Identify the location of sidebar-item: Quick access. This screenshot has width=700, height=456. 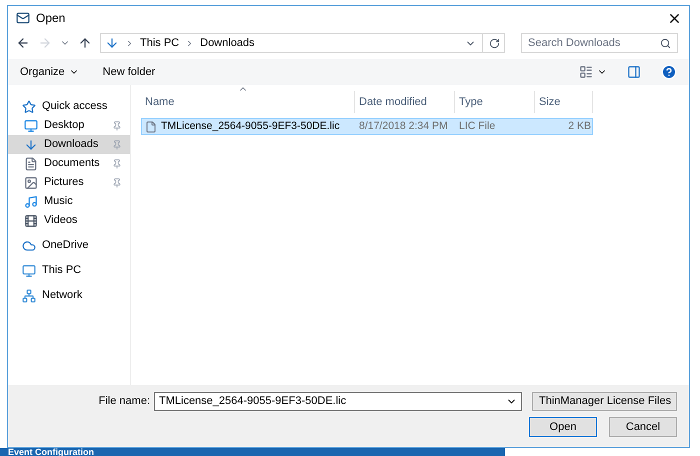
(69, 106).